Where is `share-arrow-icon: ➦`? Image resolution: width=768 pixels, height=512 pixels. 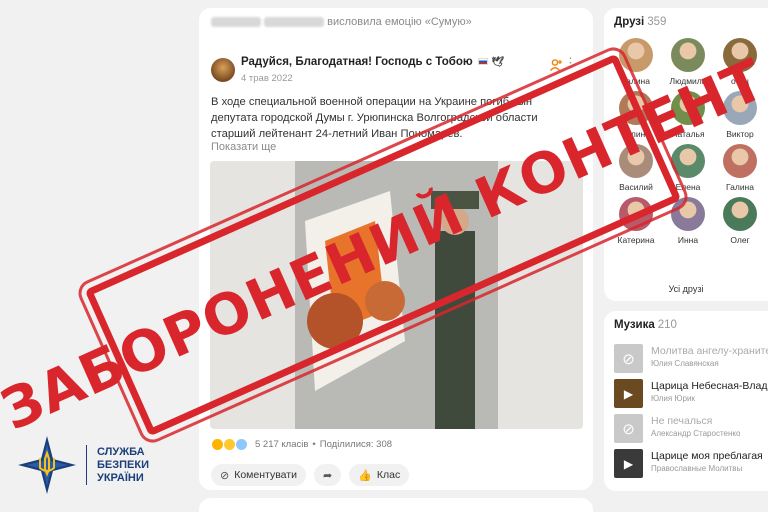
share-arrow-icon: ➦ is located at coordinates (327, 475).